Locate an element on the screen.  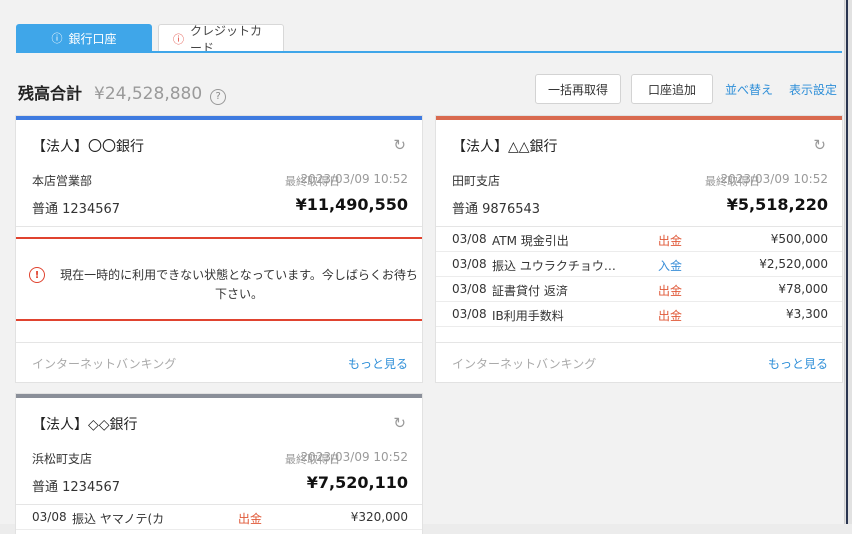
info-icon: ⓘ is located at coordinates (57, 38).